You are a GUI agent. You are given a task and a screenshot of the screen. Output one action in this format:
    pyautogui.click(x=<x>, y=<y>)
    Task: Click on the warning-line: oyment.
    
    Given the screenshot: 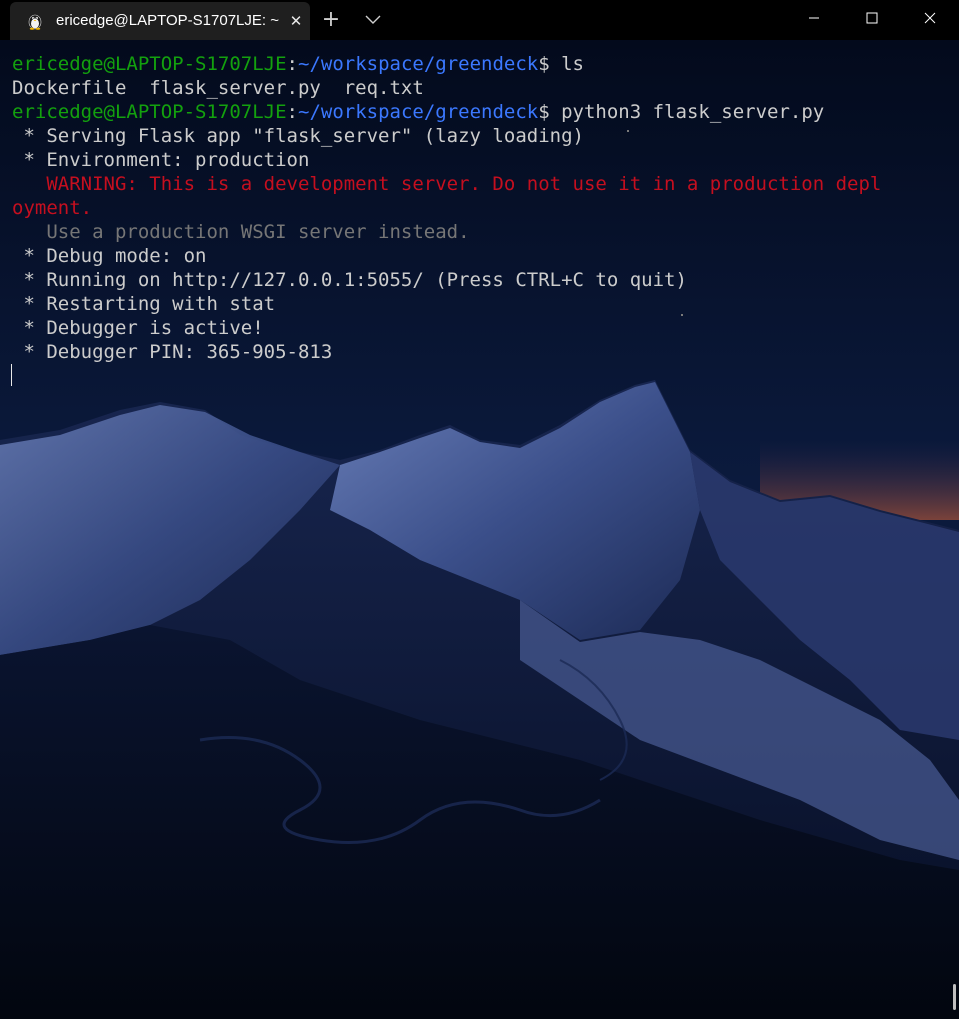 What is the action you would take?
    pyautogui.click(x=52, y=208)
    